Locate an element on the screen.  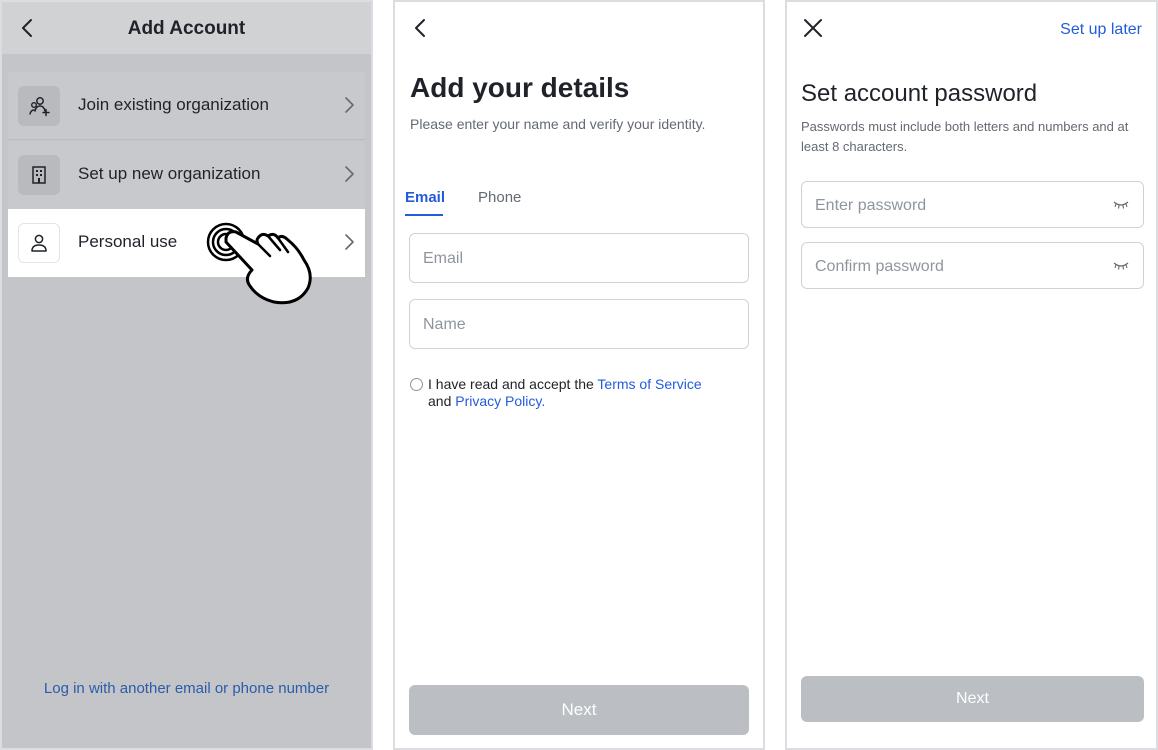
name-placeholder: Name is located at coordinates (444, 324).